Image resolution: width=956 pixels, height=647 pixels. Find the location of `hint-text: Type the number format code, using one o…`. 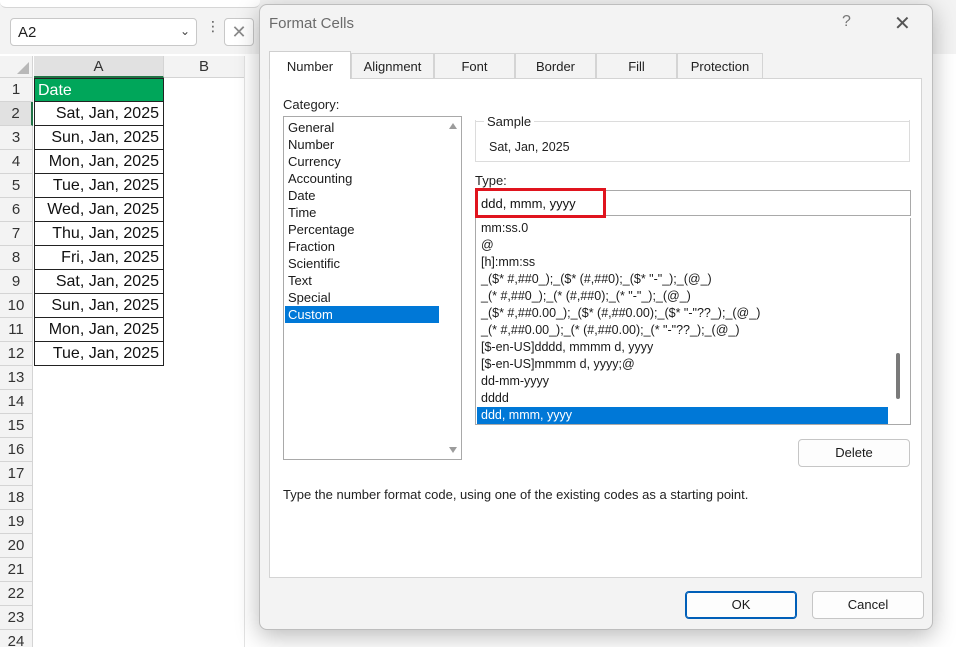

hint-text: Type the number format code, using one o… is located at coordinates (516, 494).